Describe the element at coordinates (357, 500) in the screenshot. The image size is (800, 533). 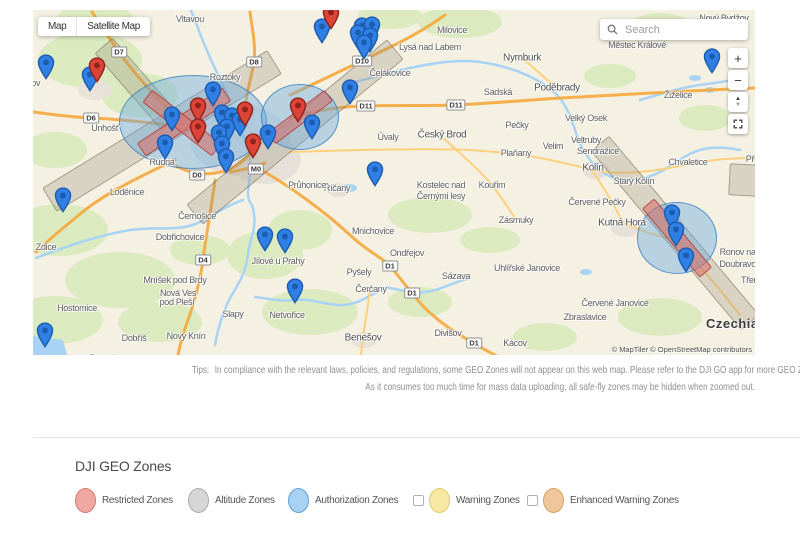
I see `authorization-zones-label: Authorization Zones` at that location.